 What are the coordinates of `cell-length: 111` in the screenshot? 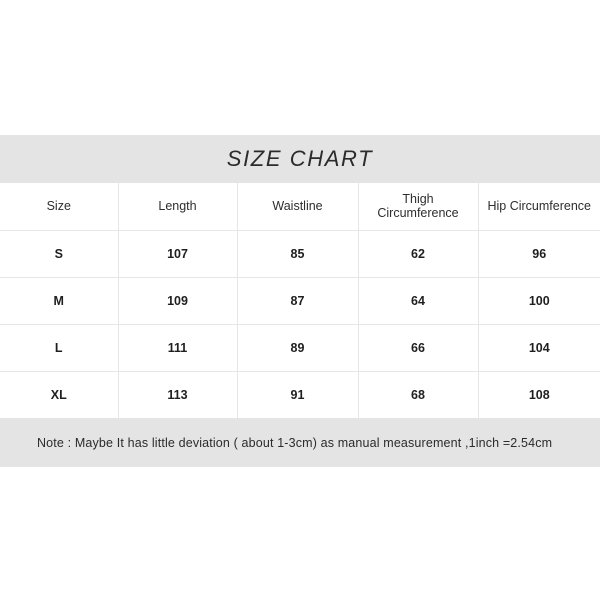 It's located at (178, 348).